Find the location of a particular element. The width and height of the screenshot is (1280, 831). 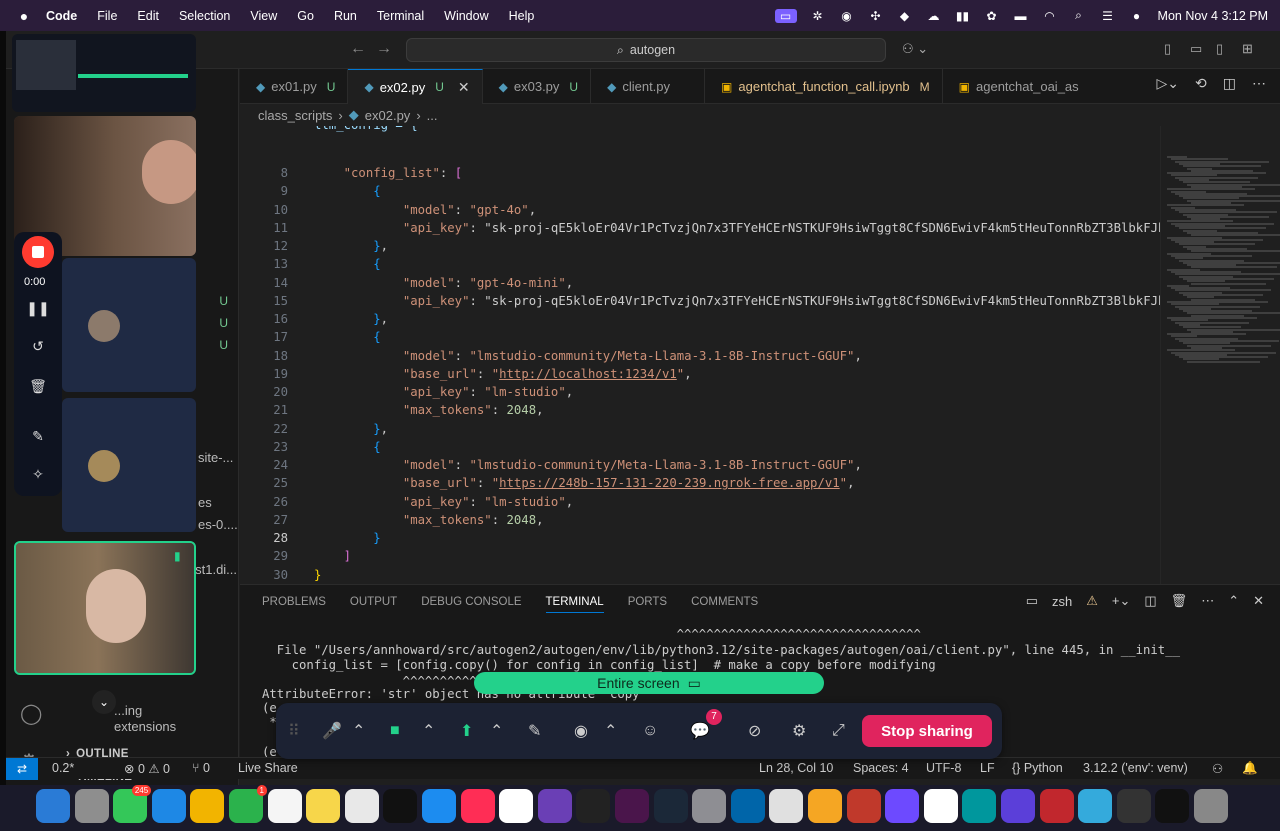

reminders-icon is located at coordinates (284, 806).